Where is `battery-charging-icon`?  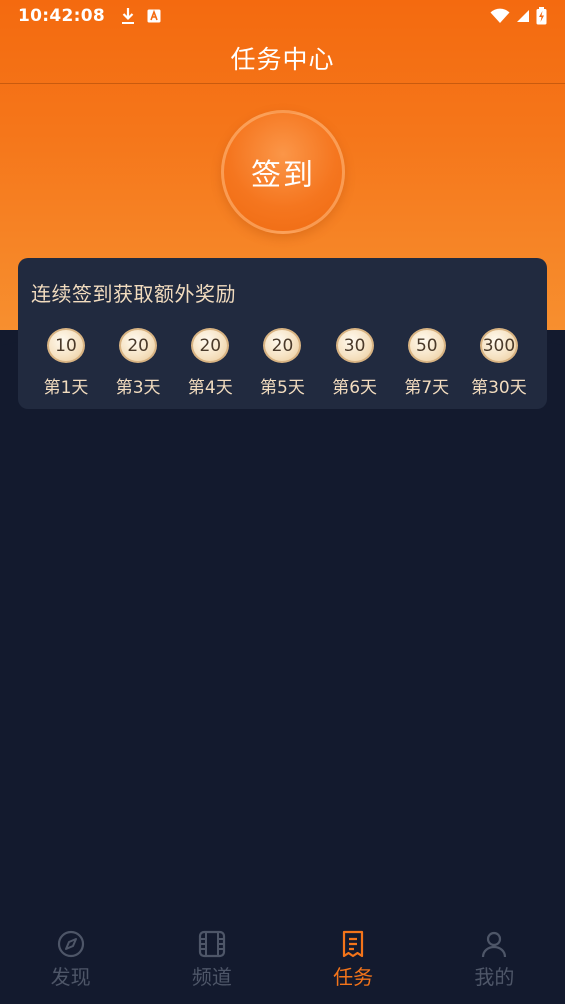
battery-charging-icon is located at coordinates (541, 16).